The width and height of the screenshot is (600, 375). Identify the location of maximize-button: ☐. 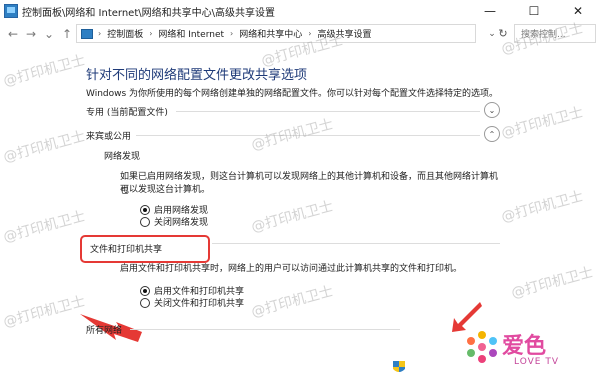
(534, 11).